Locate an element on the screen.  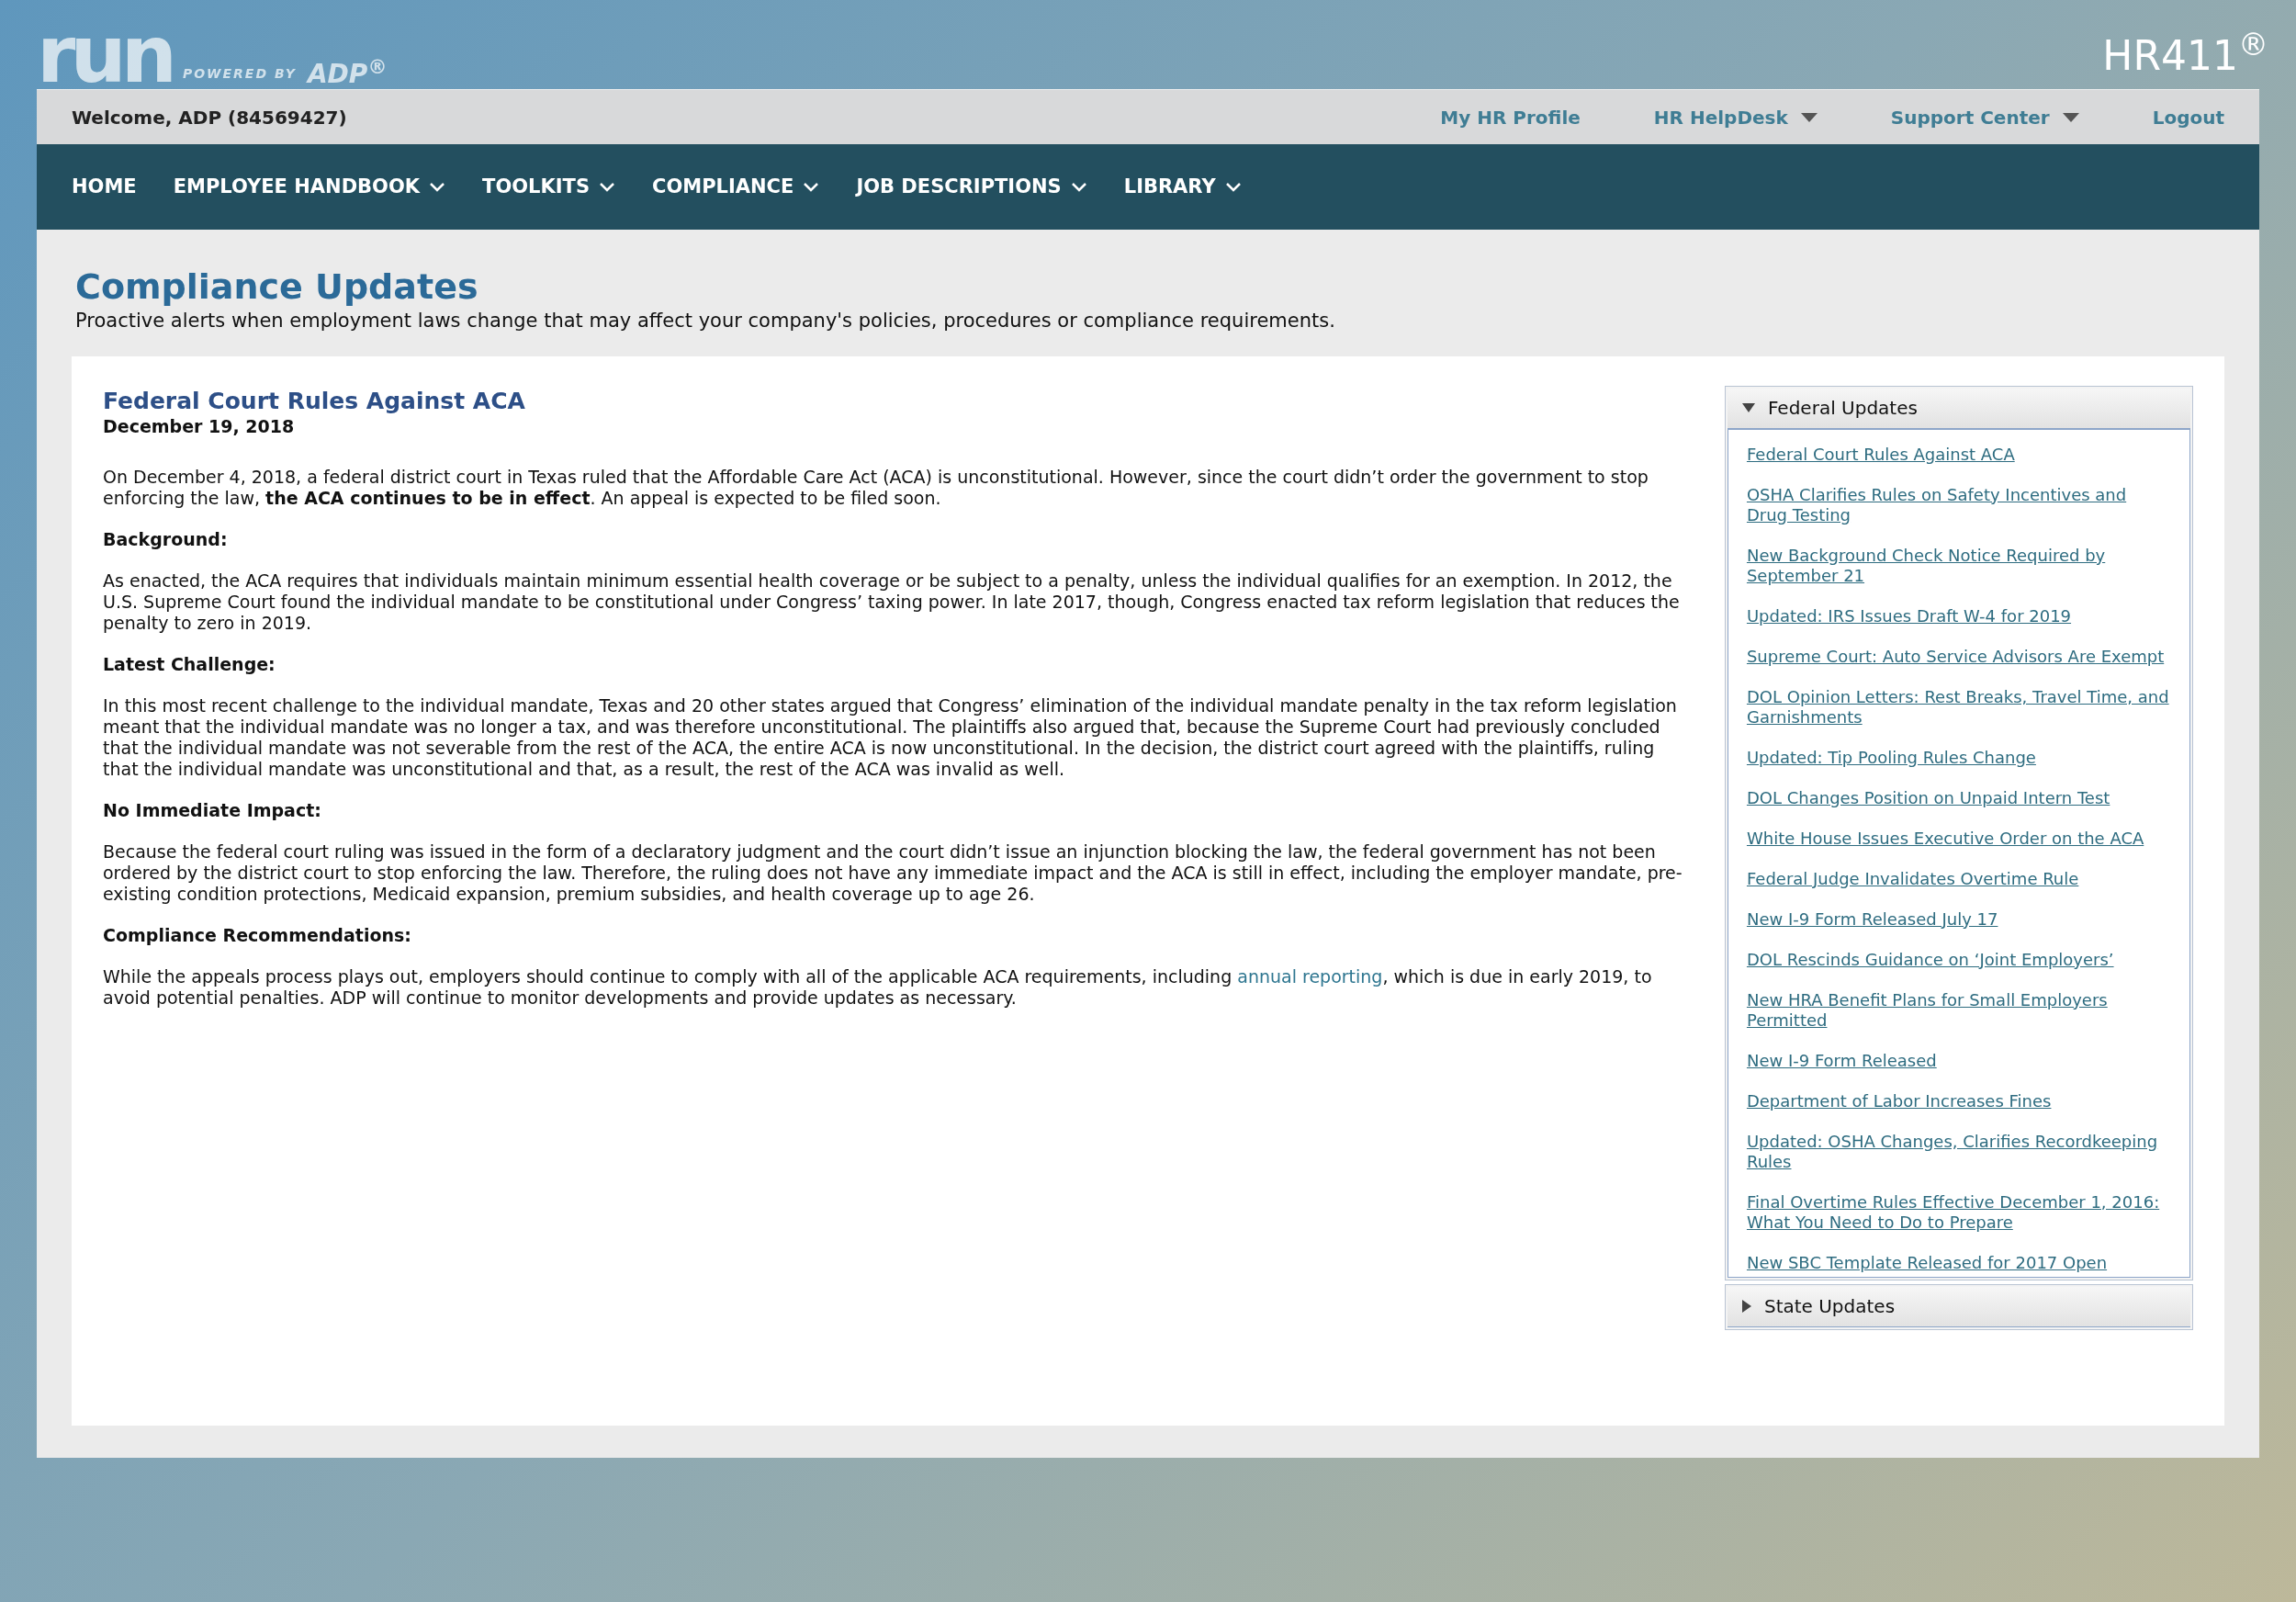
update-link: Supreme Court: Auto Service Advisors Are Exempt is located at coordinates (1958, 656).